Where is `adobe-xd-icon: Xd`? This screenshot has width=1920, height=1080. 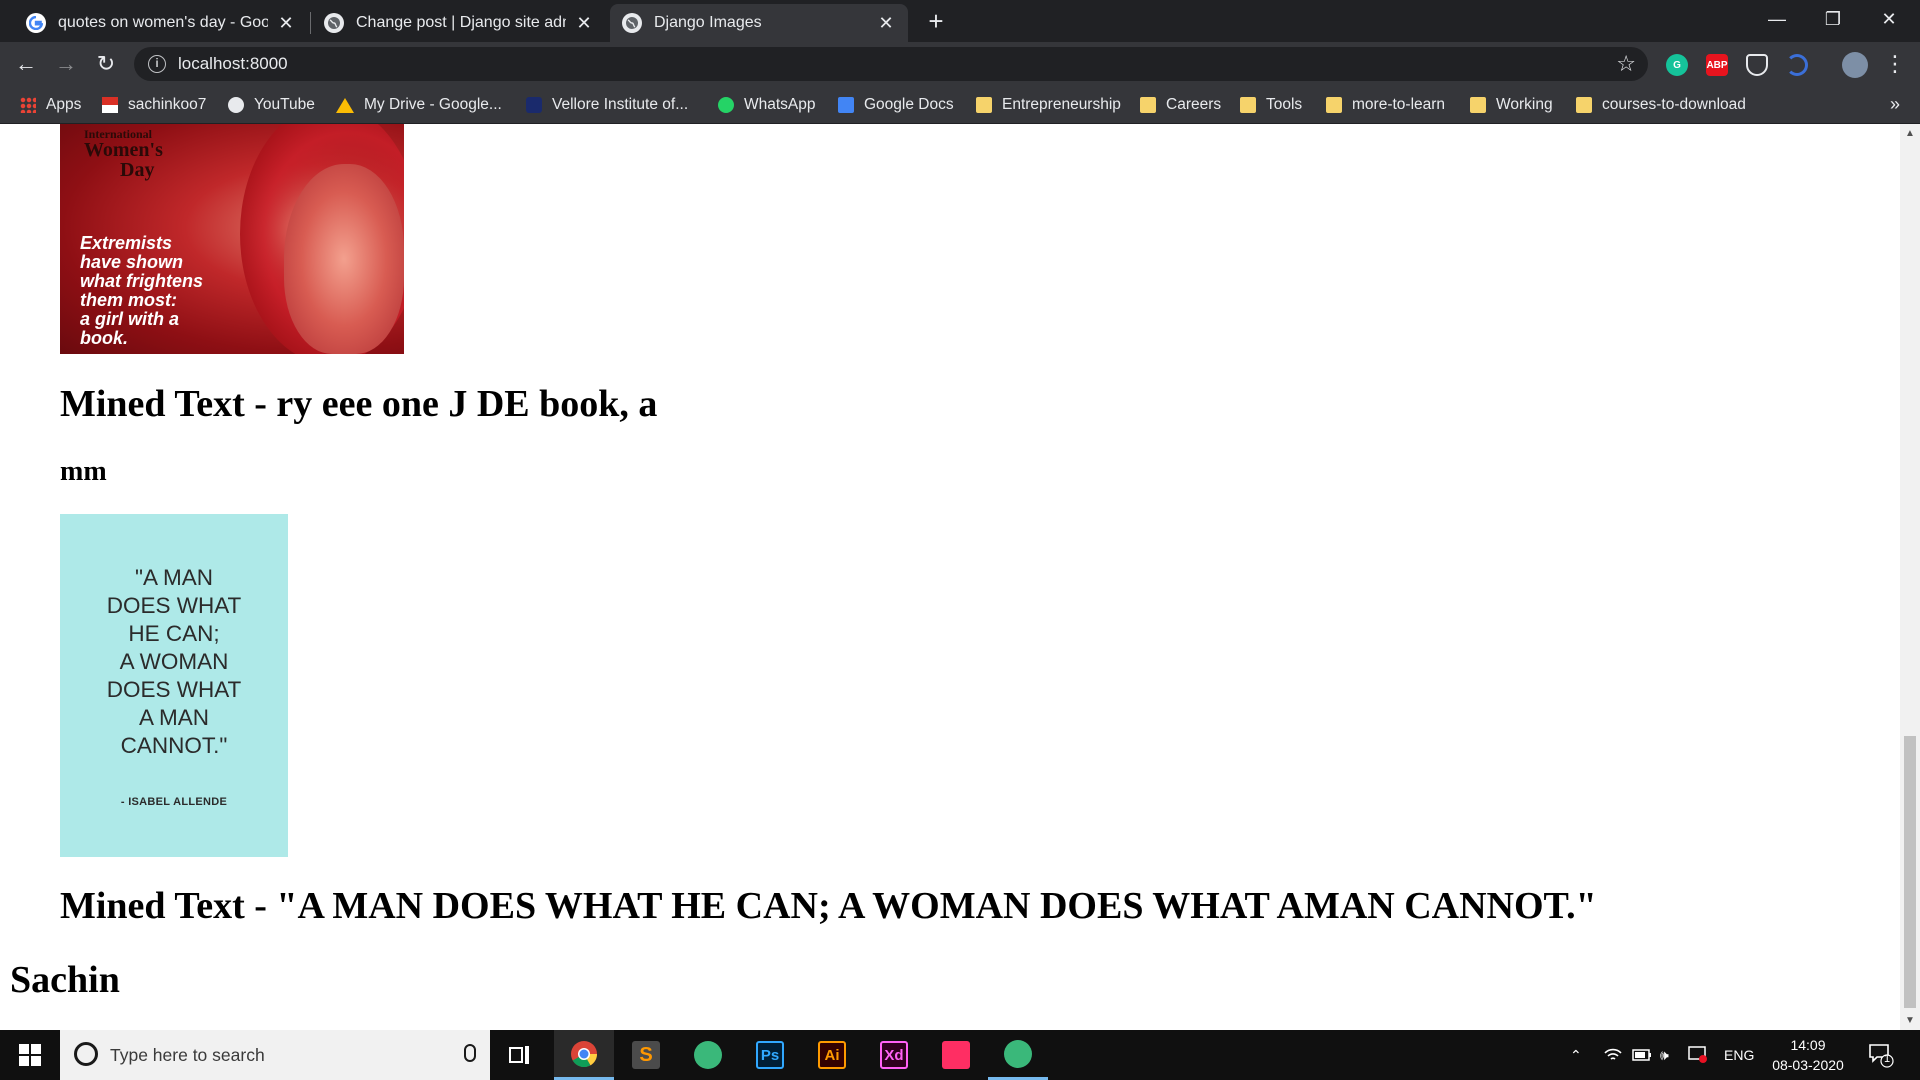 adobe-xd-icon: Xd is located at coordinates (894, 1055).